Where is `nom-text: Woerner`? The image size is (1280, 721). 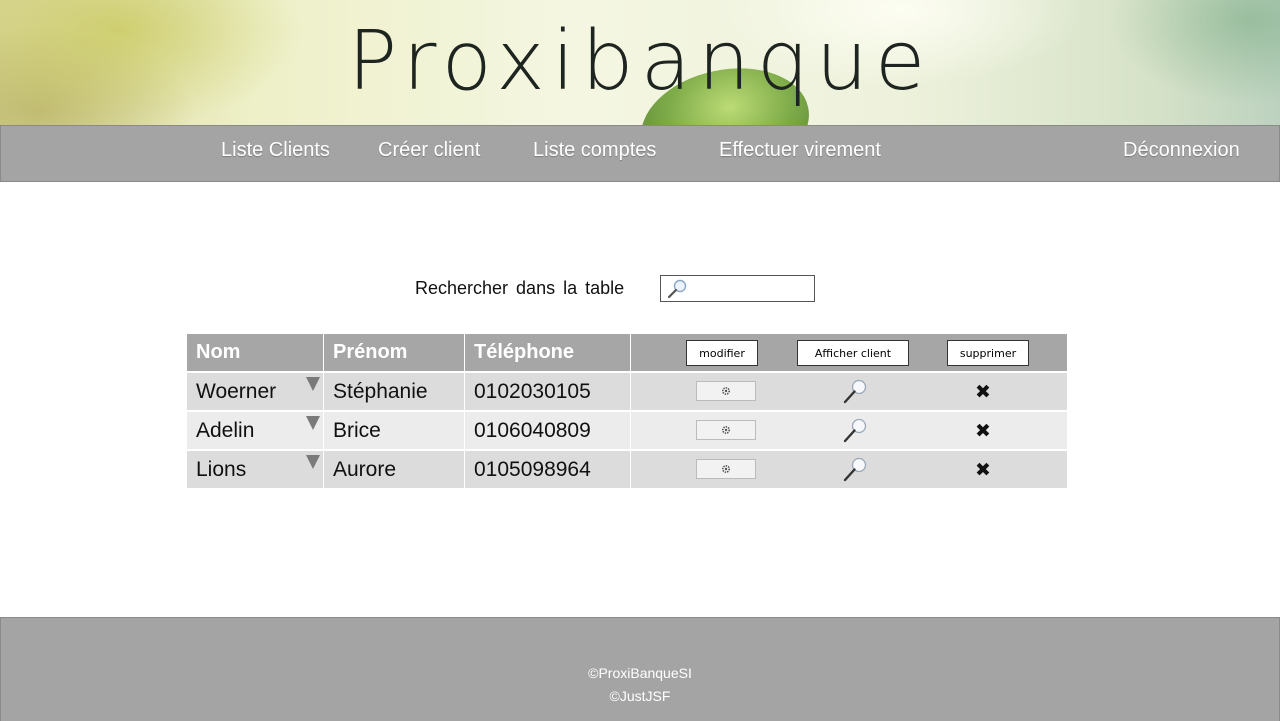
nom-text: Woerner is located at coordinates (236, 391).